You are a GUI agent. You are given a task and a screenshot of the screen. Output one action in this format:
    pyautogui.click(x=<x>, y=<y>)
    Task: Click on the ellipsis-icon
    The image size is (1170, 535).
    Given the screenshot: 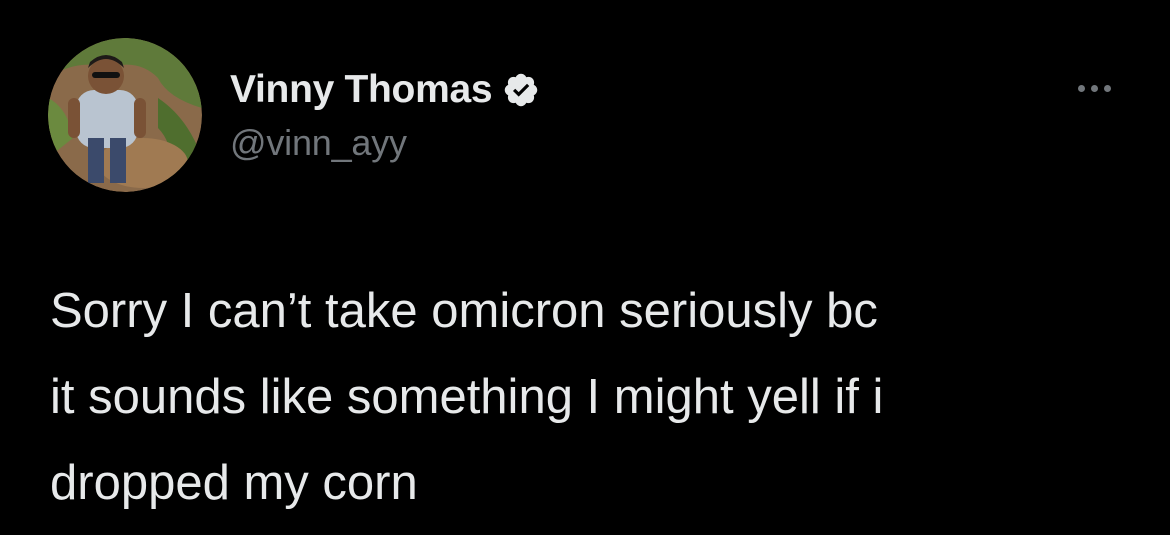 What is the action you would take?
    pyautogui.click(x=1094, y=88)
    